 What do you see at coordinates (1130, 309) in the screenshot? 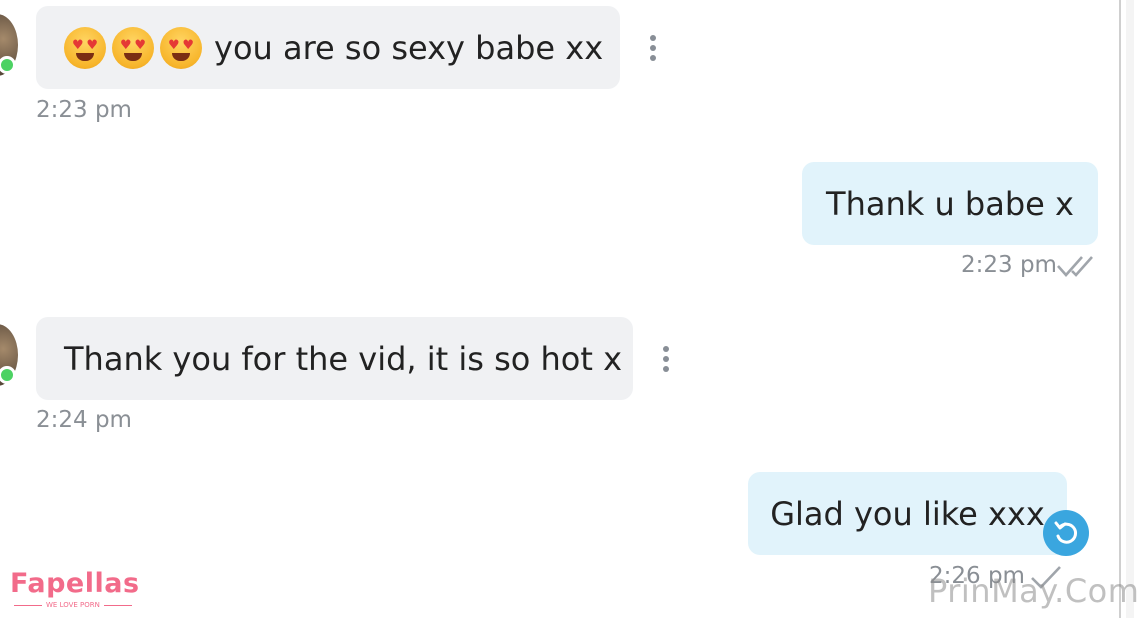
I see `scrollbar` at bounding box center [1130, 309].